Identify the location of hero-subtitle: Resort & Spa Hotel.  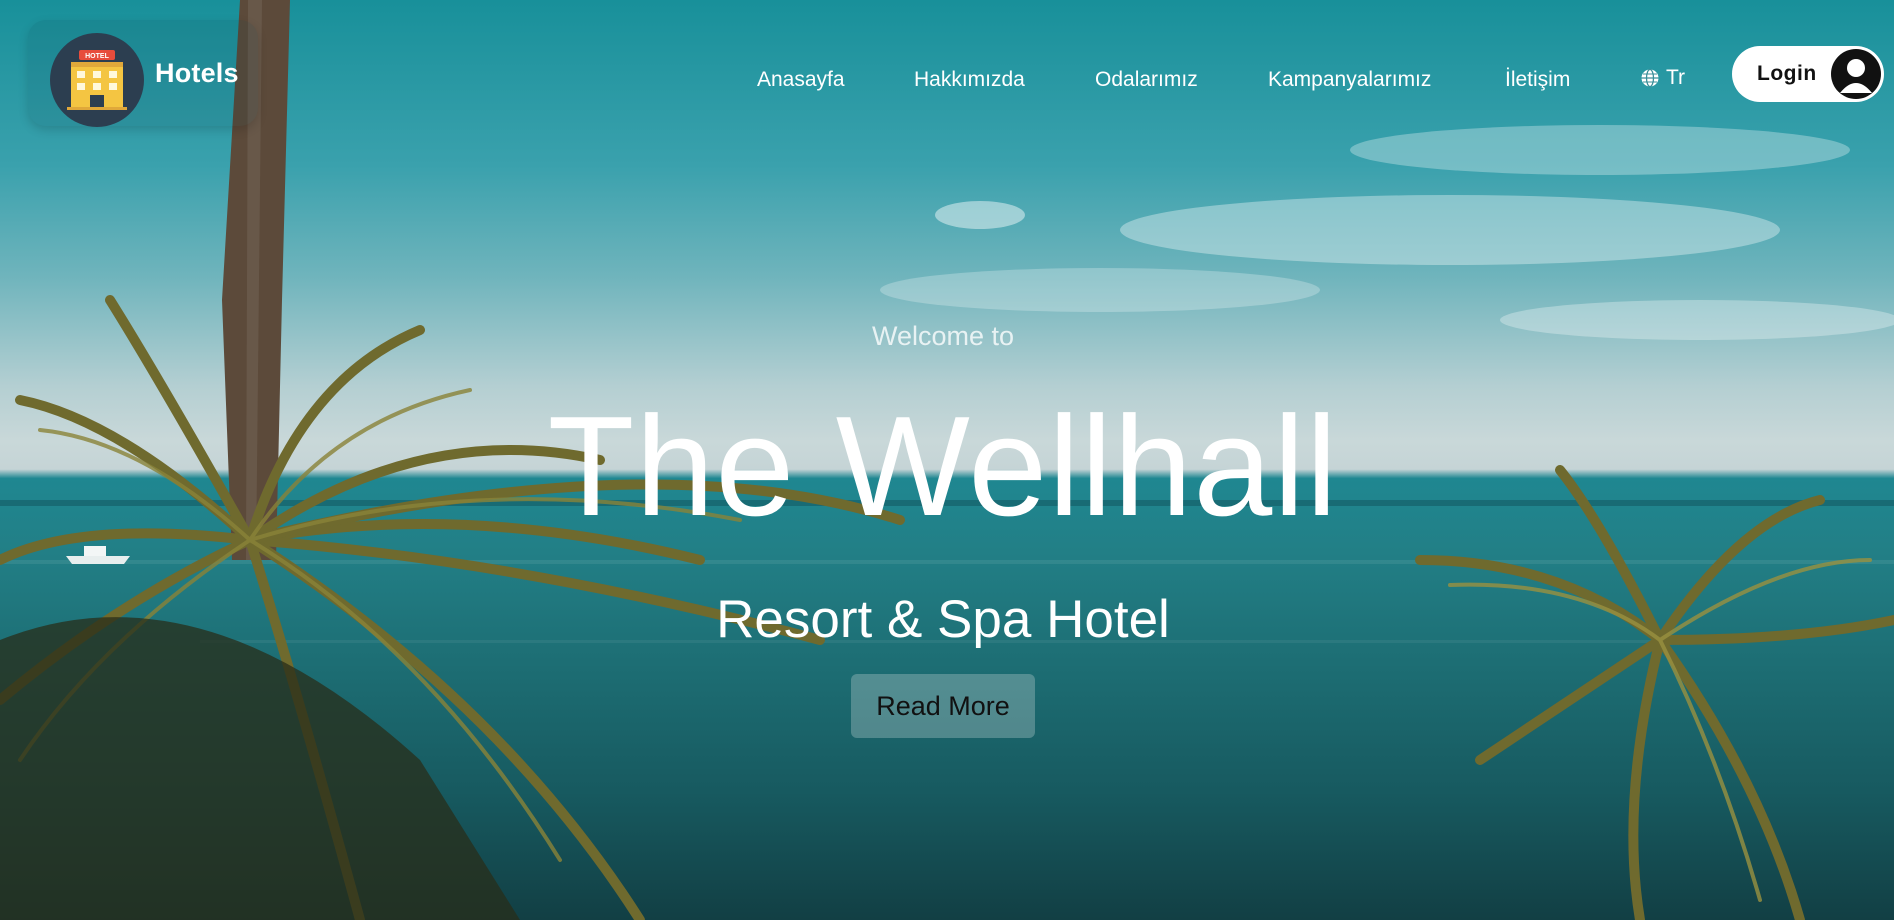
(943, 619).